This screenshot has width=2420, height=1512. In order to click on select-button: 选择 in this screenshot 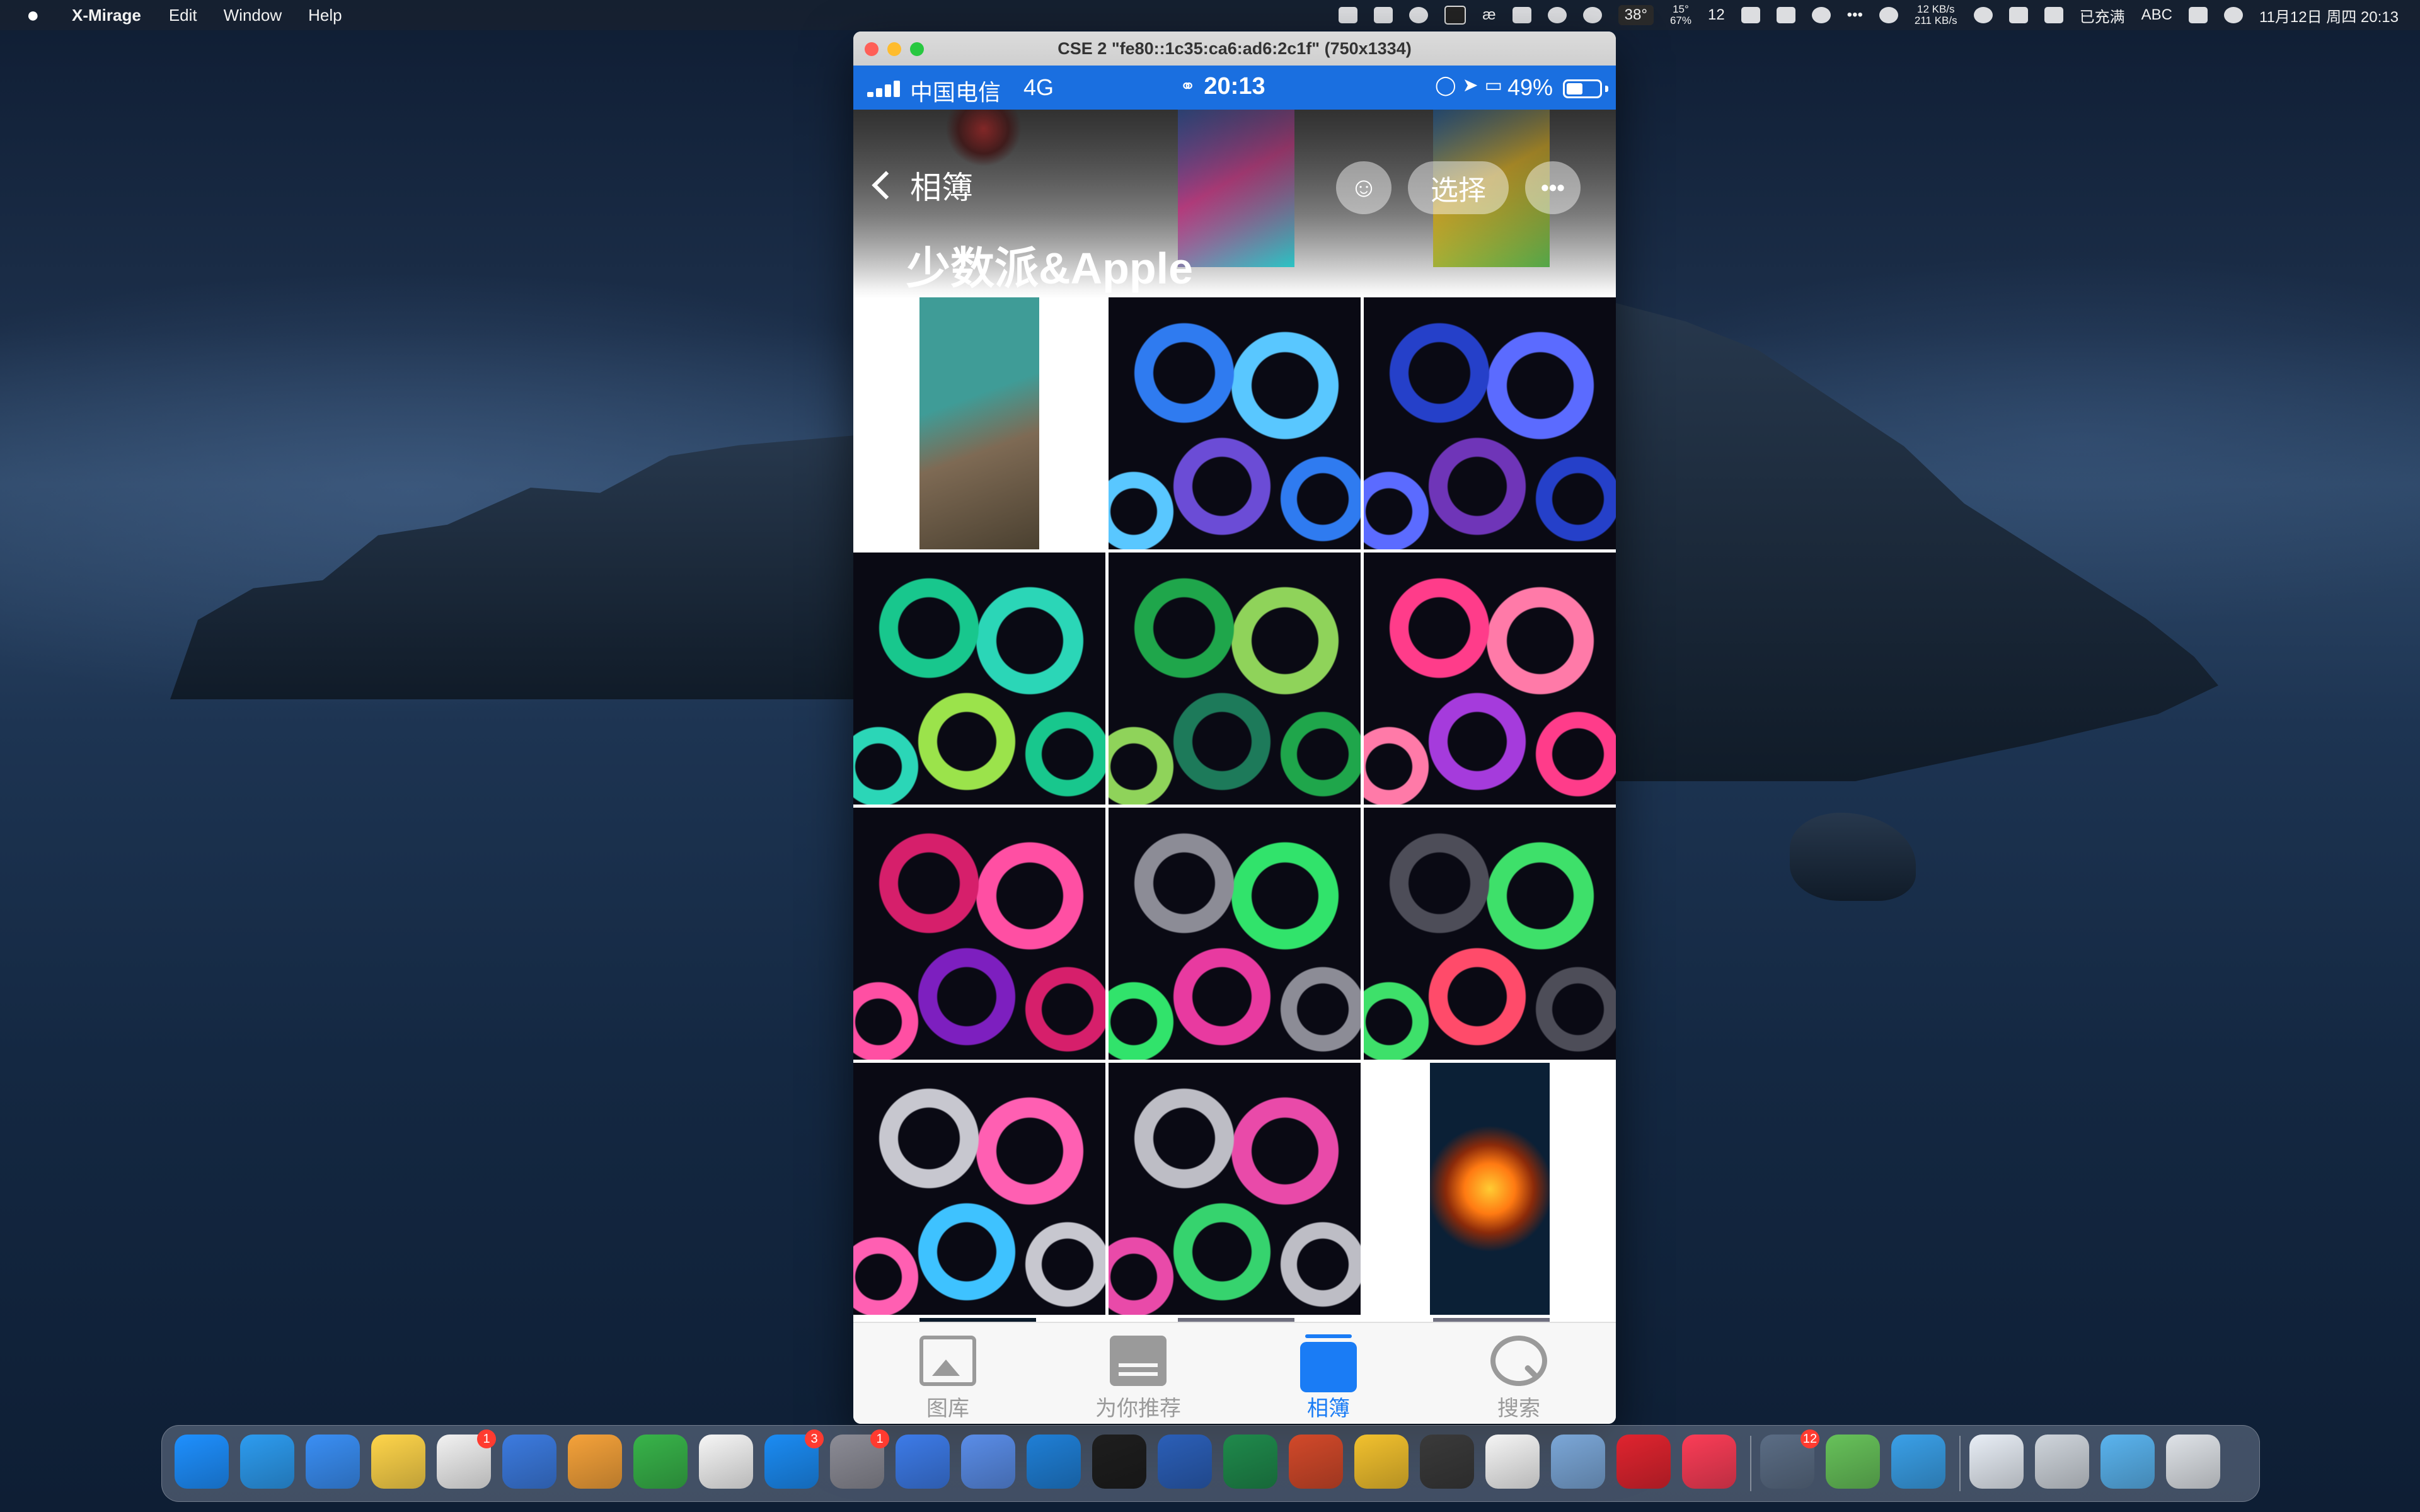, I will do `click(1459, 187)`.